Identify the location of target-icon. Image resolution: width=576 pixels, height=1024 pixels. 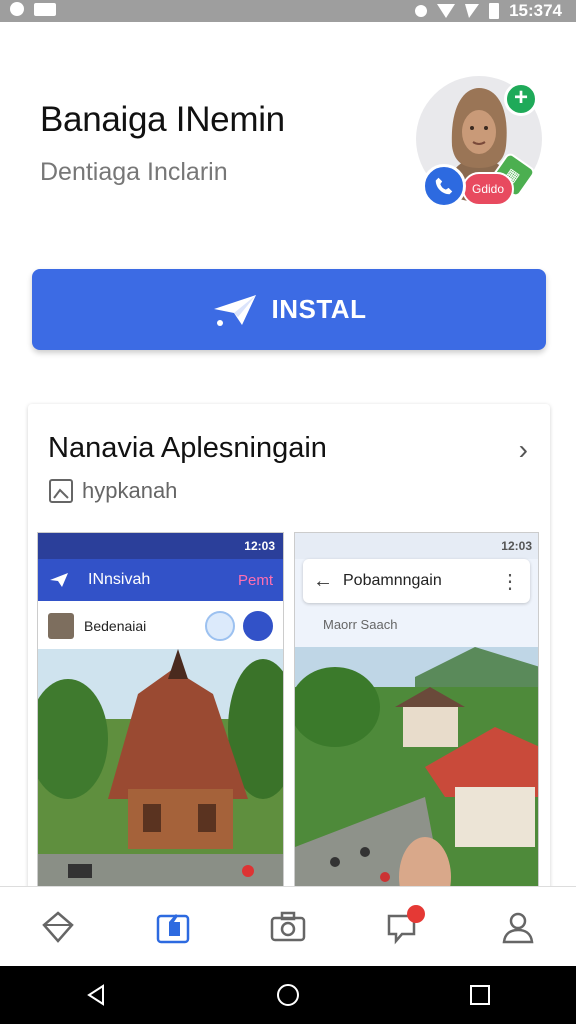
(258, 626).